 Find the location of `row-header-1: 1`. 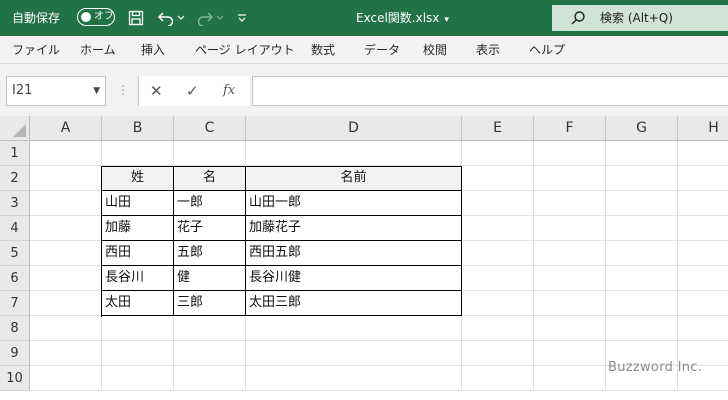

row-header-1: 1 is located at coordinates (15, 153).